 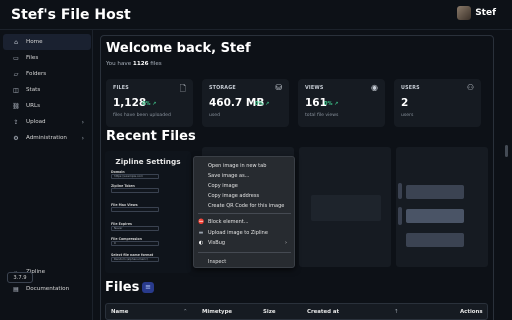 I want to click on sidebar-item-label: Upload, so click(x=36, y=122).